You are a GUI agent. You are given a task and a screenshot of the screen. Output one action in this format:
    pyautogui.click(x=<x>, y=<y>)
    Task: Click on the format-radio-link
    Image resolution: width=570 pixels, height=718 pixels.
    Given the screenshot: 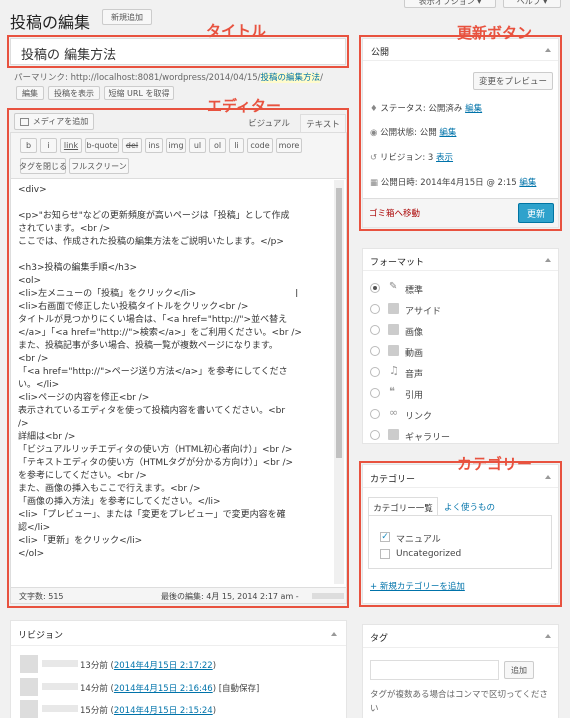 What is the action you would take?
    pyautogui.click(x=375, y=414)
    